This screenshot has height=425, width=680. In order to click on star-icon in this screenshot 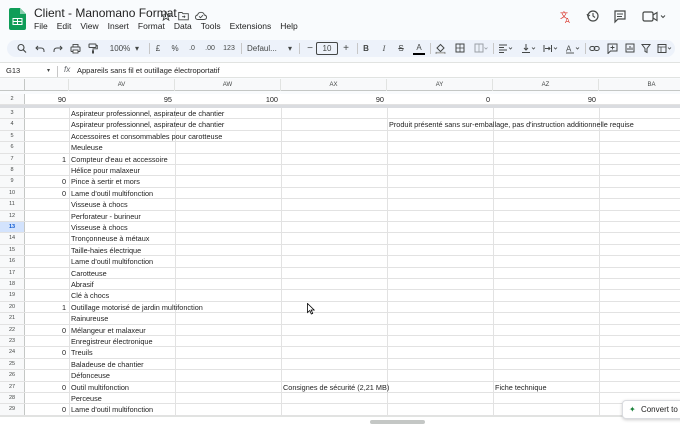, I will do `click(166, 15)`.